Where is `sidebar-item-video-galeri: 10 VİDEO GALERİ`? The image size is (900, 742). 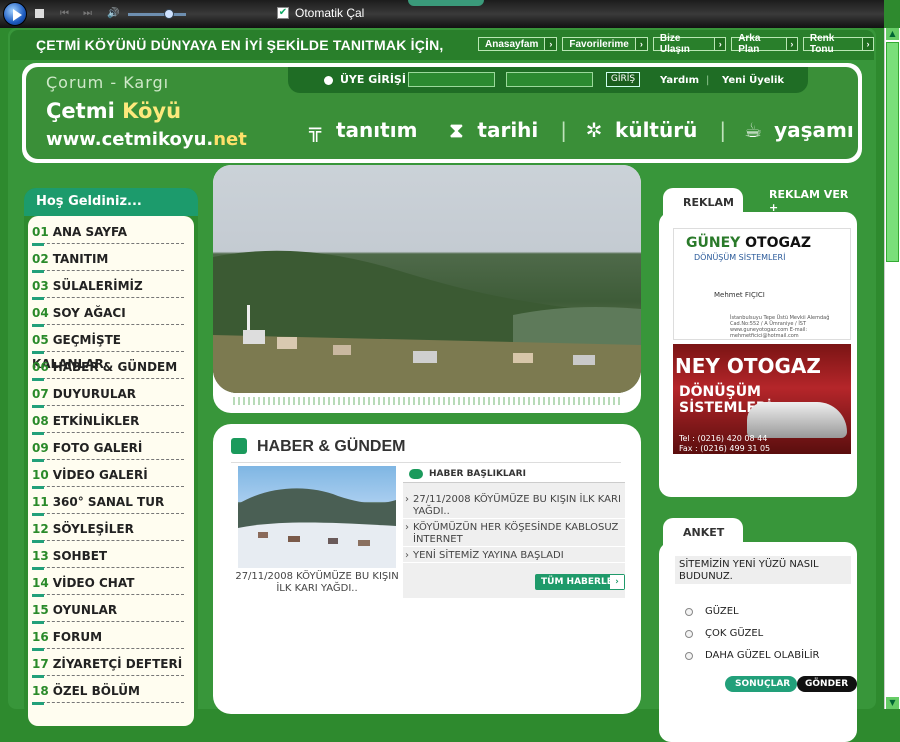 sidebar-item-video-galeri: 10 VİDEO GALERİ is located at coordinates (108, 476).